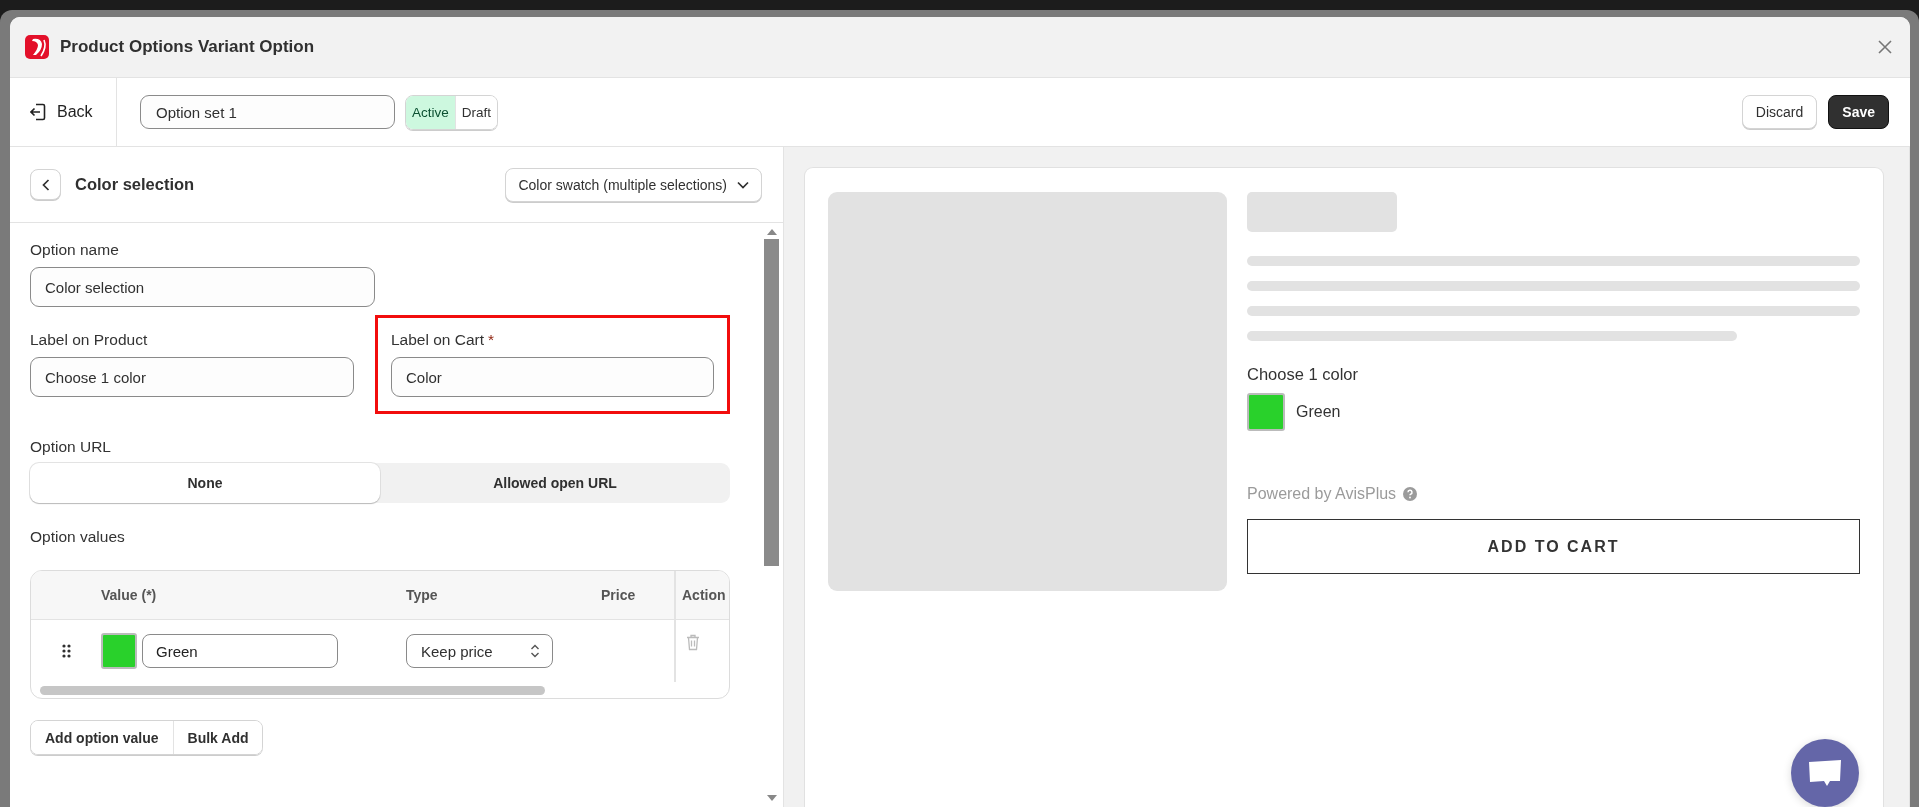 The width and height of the screenshot is (1919, 807). What do you see at coordinates (37, 47) in the screenshot?
I see `app-logo-icon` at bounding box center [37, 47].